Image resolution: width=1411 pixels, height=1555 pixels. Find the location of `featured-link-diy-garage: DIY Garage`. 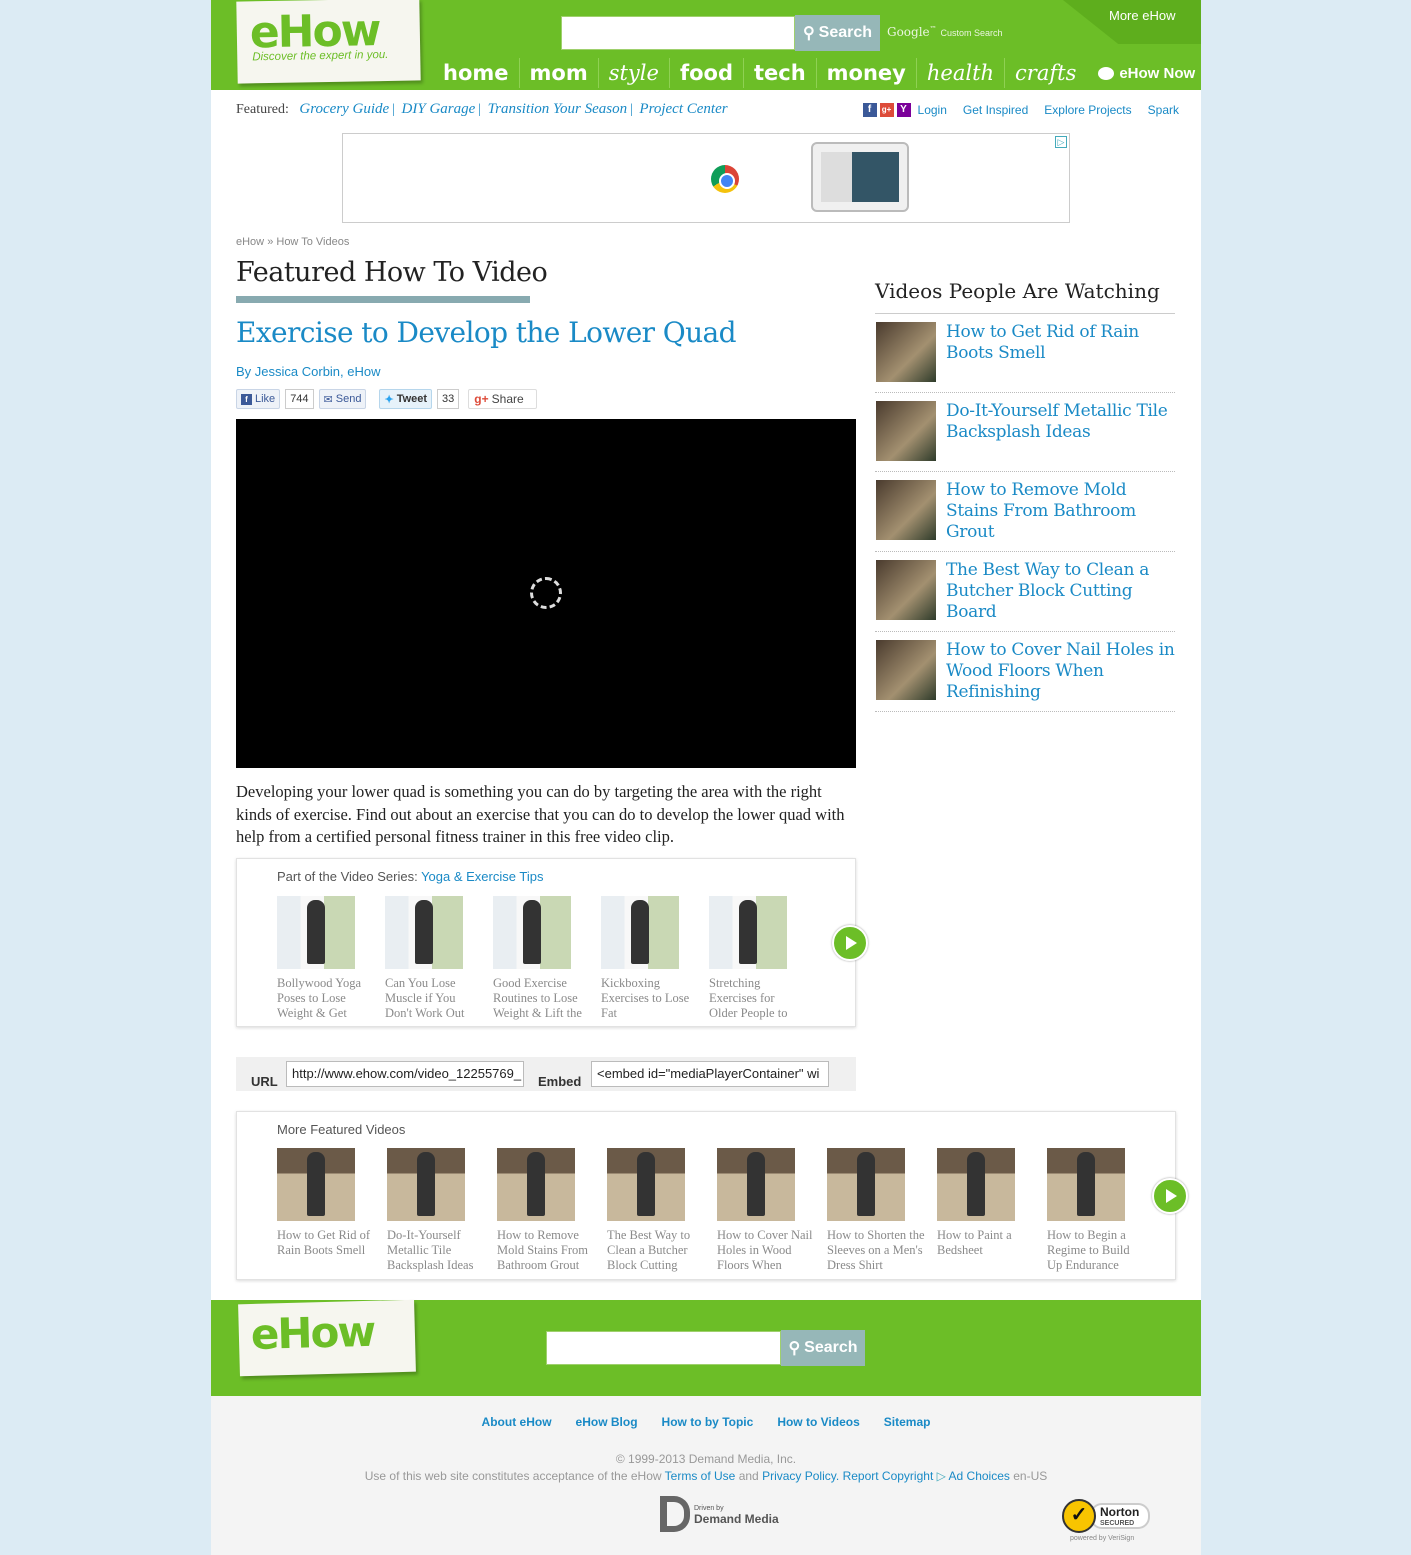

featured-link-diy-garage: DIY Garage is located at coordinates (439, 109).